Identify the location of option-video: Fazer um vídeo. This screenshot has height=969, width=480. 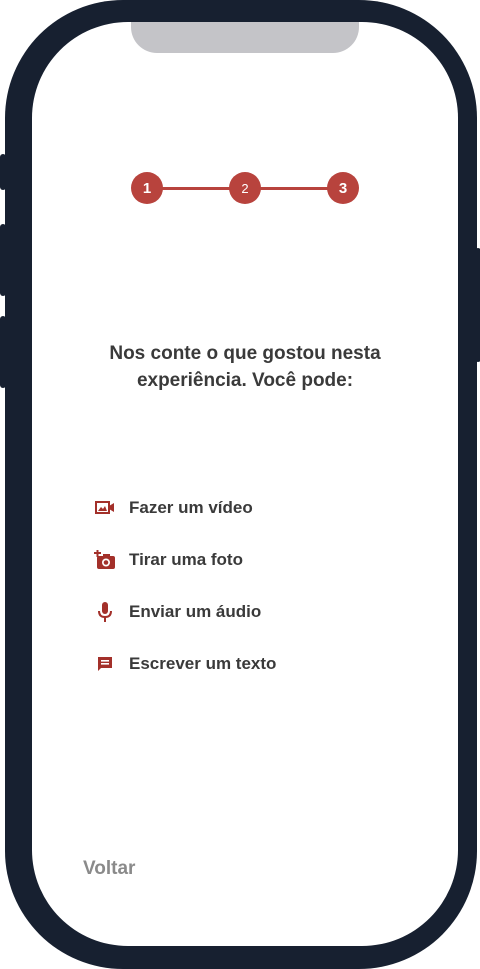
(185, 508).